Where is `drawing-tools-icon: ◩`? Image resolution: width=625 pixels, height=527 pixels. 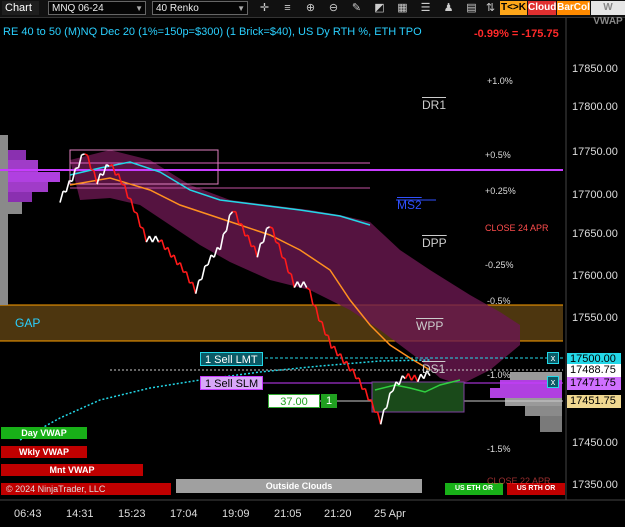
drawing-tools-icon: ◩ is located at coordinates (379, 8).